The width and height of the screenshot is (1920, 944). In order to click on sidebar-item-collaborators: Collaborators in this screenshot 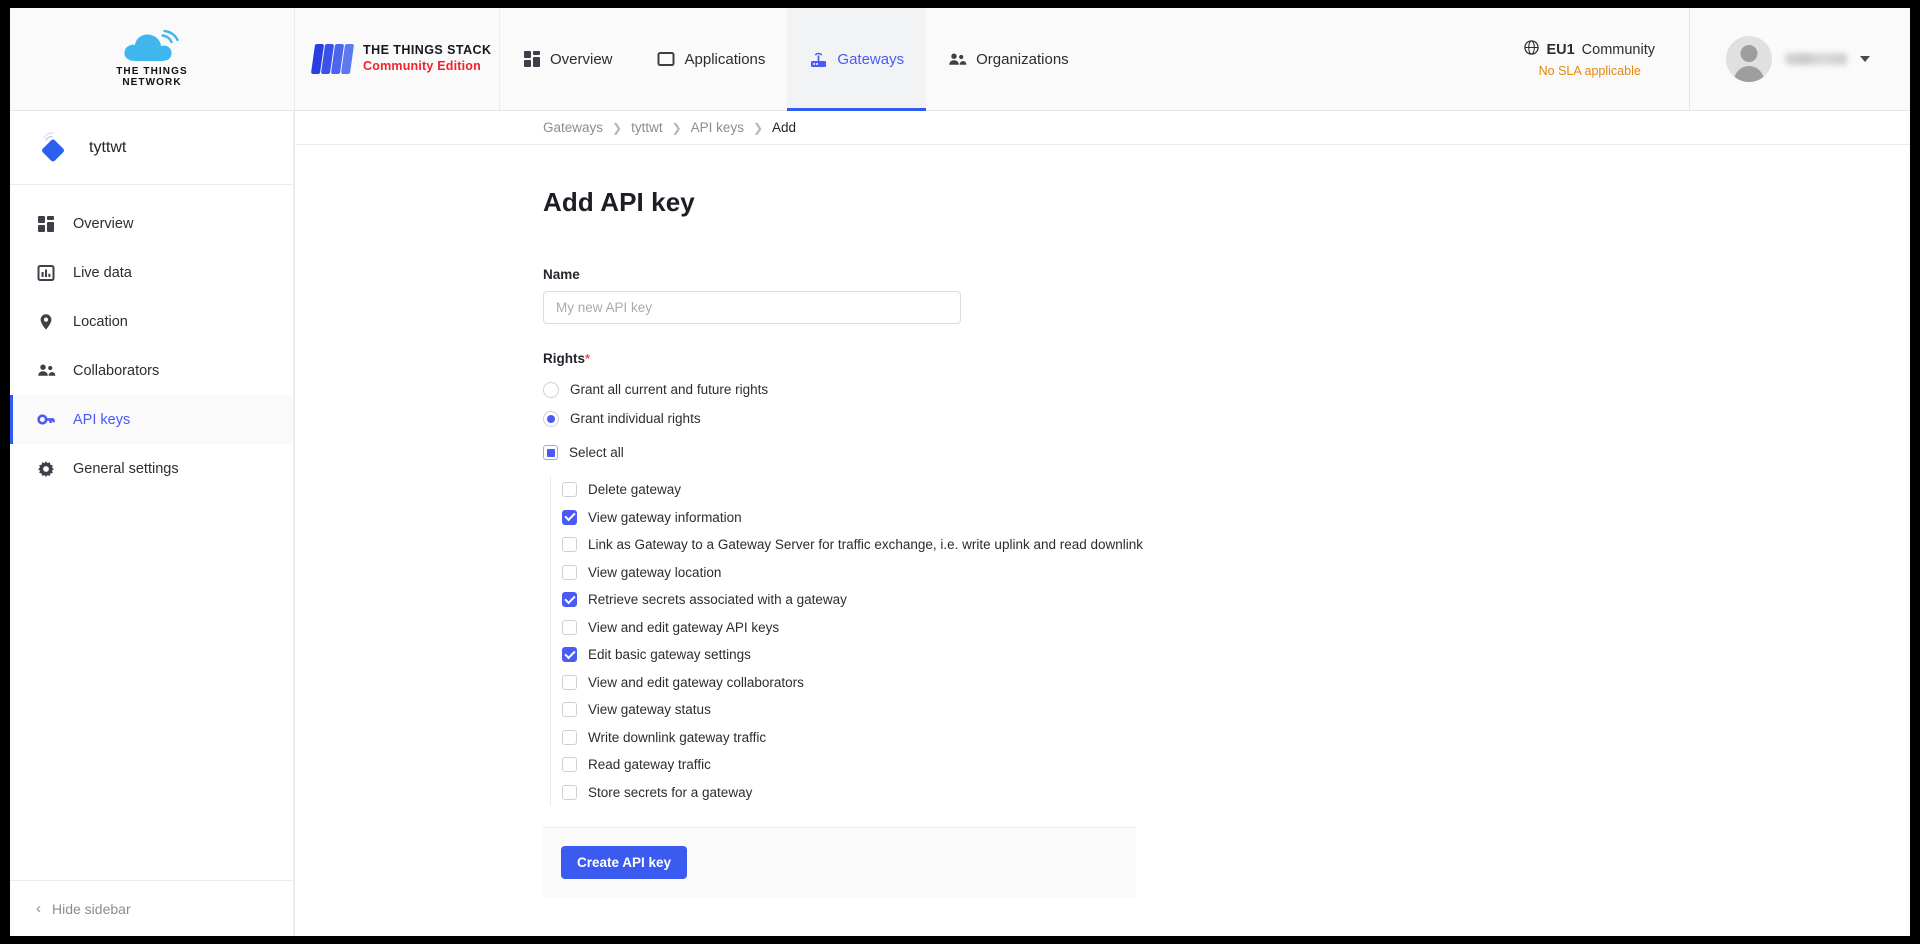, I will do `click(152, 370)`.